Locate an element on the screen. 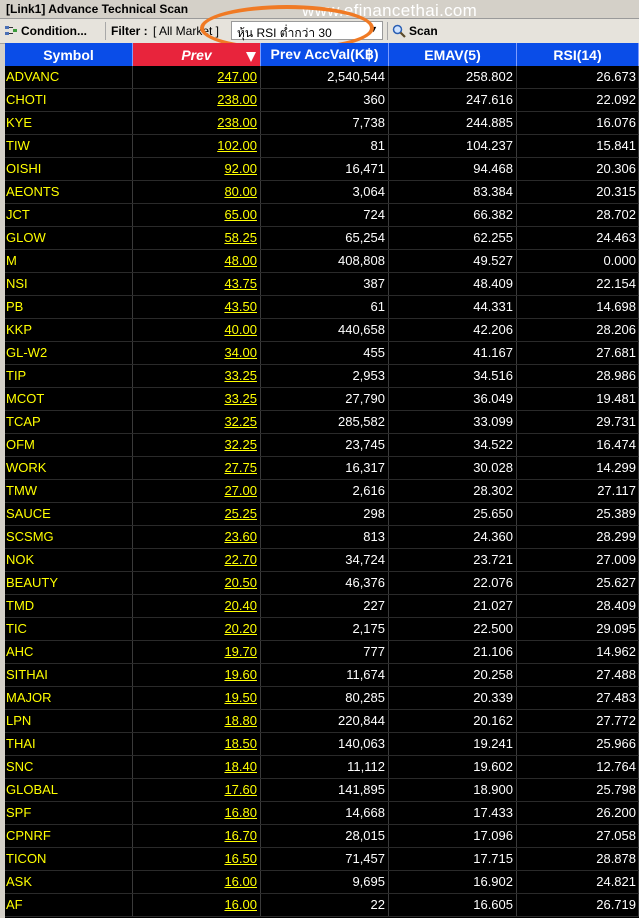  table-row: M 48.00 408,808 49.527 0.000 is located at coordinates (322, 261).